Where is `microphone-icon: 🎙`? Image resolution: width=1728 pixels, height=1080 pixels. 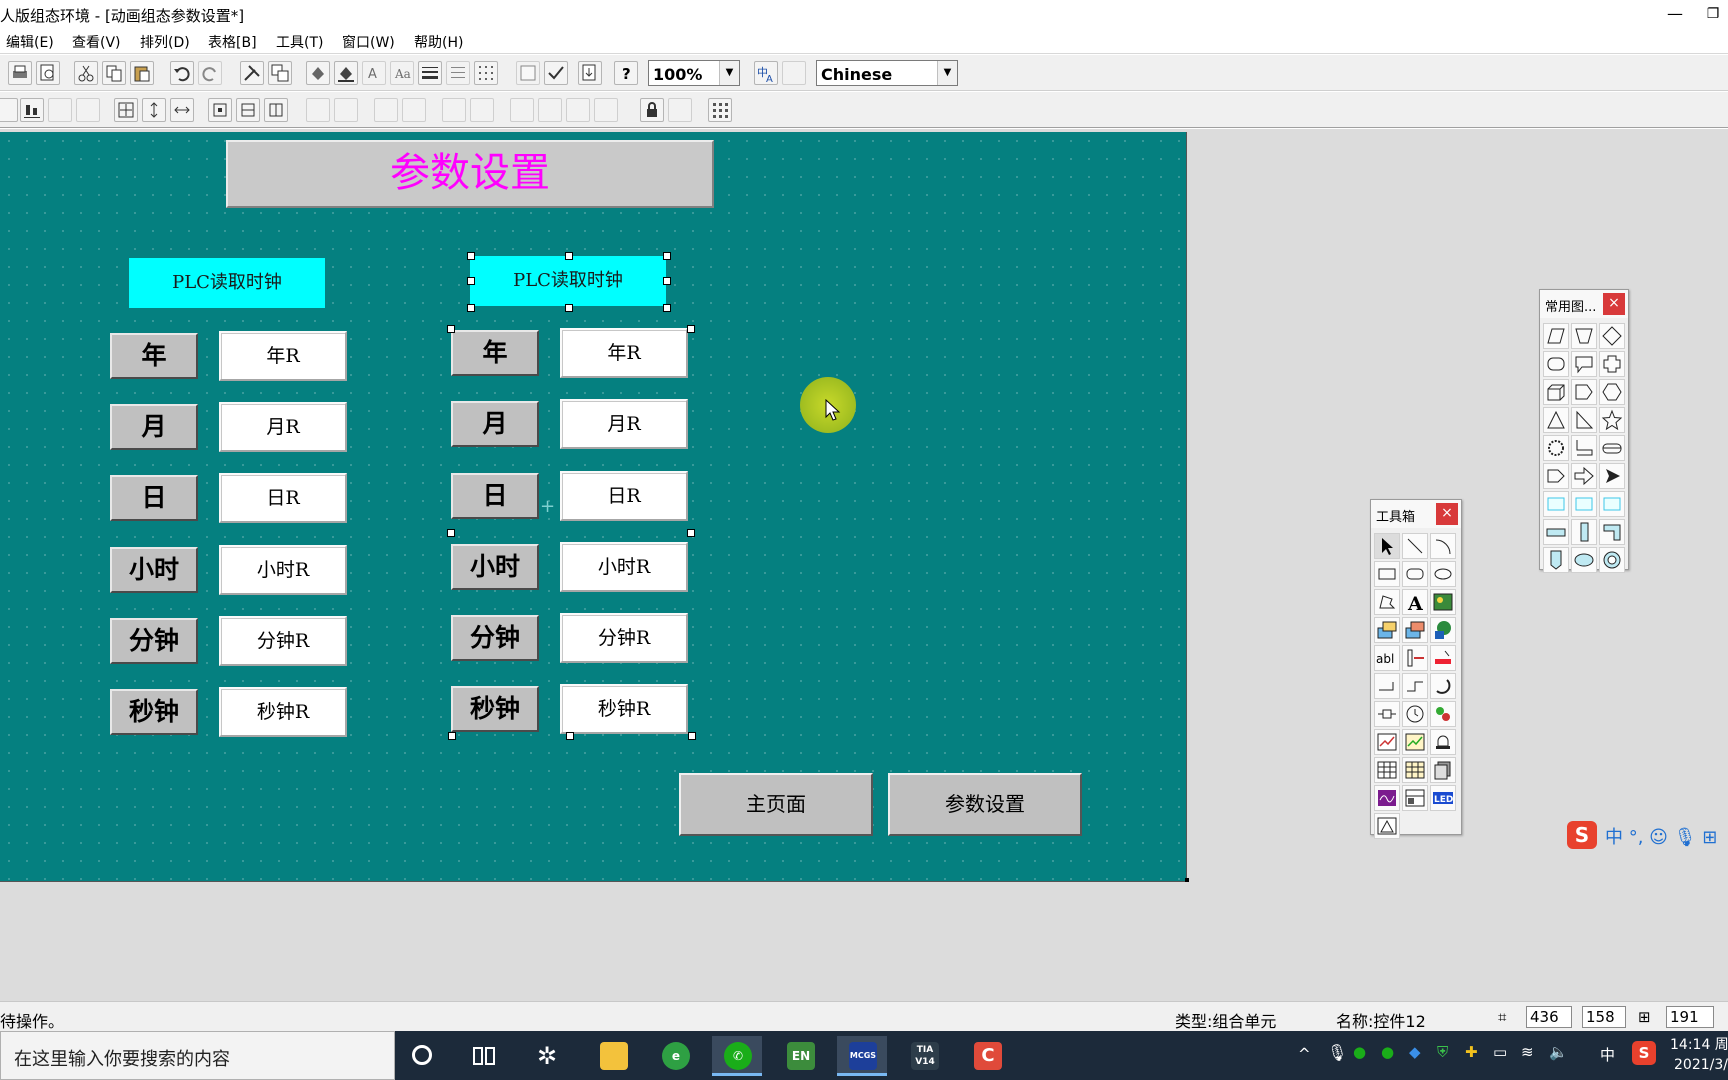 microphone-icon: 🎙 is located at coordinates (1337, 1061).